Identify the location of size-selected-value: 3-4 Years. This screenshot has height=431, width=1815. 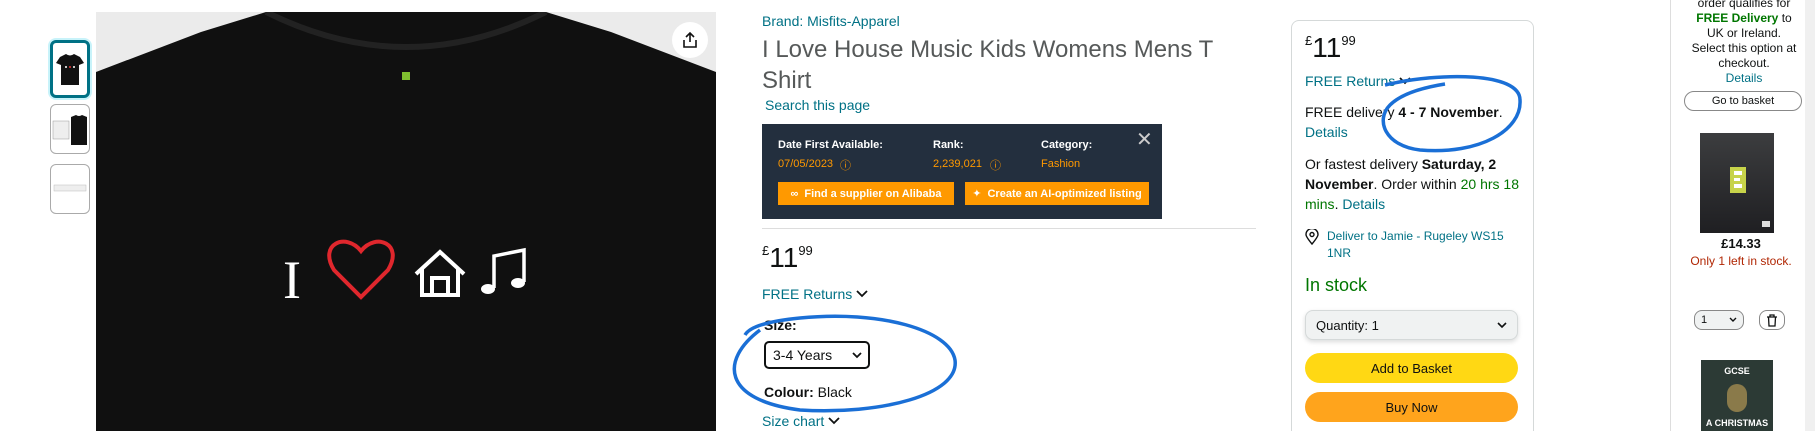
(803, 355).